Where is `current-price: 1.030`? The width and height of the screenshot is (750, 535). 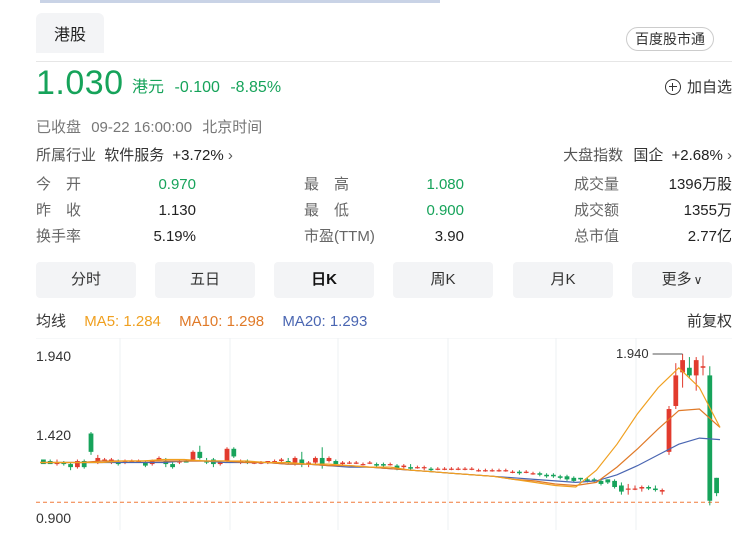
current-price: 1.030 is located at coordinates (80, 83).